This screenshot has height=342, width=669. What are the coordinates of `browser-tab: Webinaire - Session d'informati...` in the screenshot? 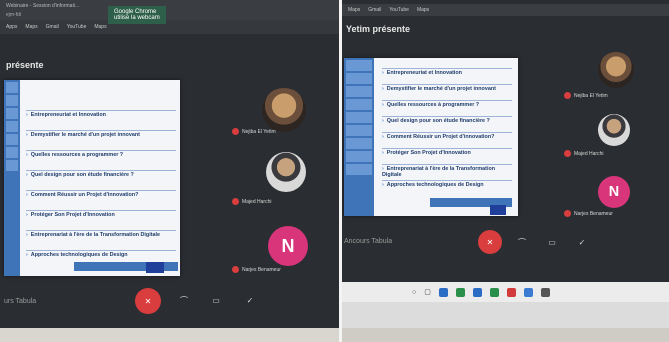 It's located at (42, 6).